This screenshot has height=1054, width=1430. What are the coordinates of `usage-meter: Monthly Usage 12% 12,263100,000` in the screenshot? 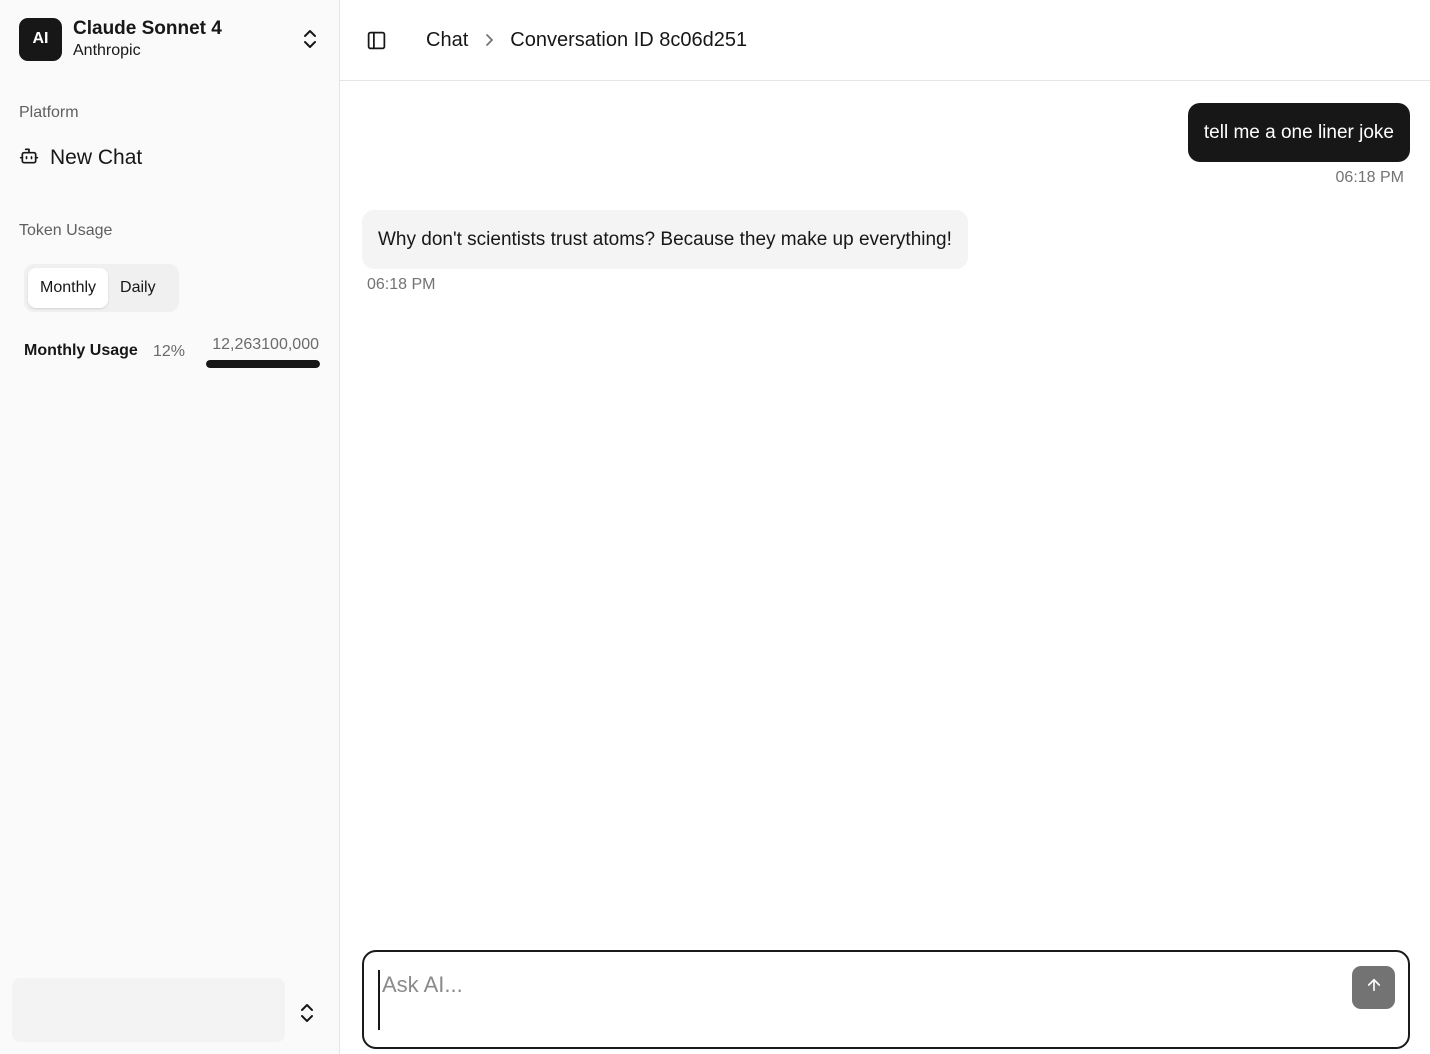 It's located at (172, 354).